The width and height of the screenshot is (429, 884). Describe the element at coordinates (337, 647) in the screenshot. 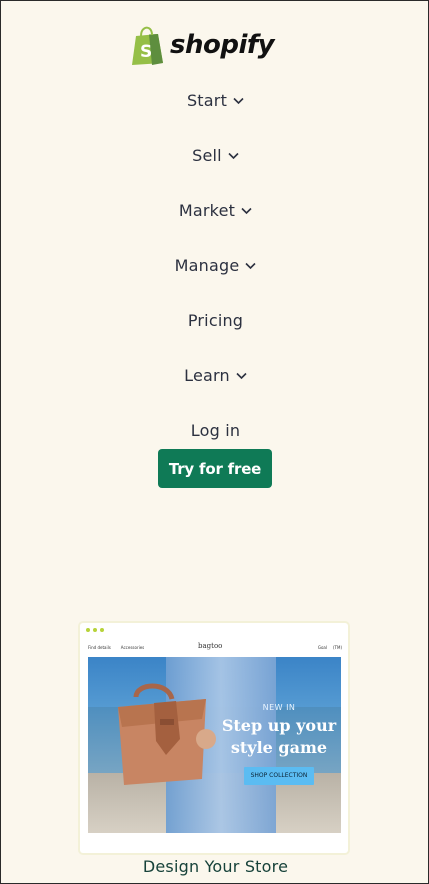

I see `preview-nav-link: (TM)` at that location.